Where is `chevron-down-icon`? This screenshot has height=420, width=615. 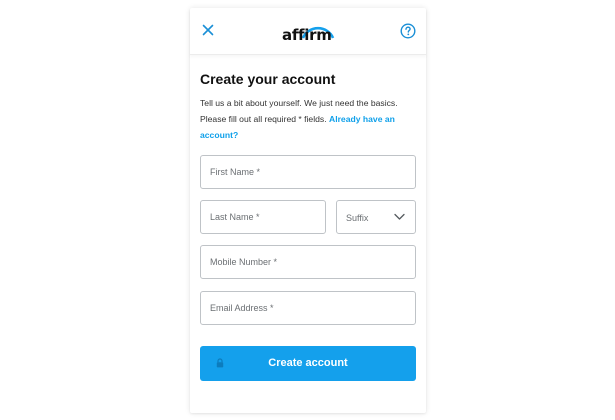
chevron-down-icon is located at coordinates (399, 216).